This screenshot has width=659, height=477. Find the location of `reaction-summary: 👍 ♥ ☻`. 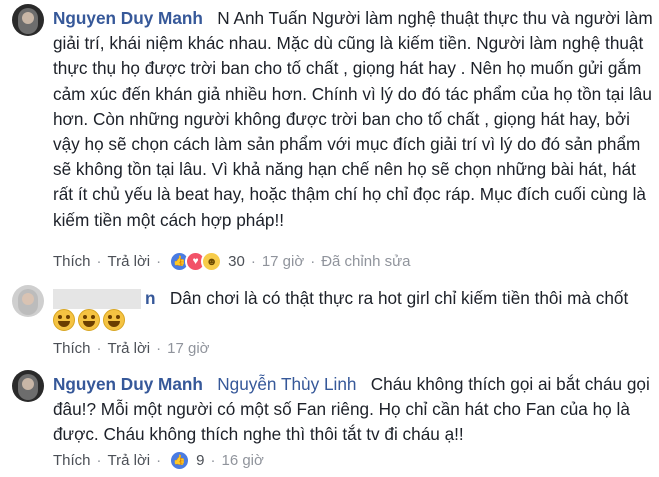

reaction-summary: 👍 ♥ ☻ is located at coordinates (196, 261).